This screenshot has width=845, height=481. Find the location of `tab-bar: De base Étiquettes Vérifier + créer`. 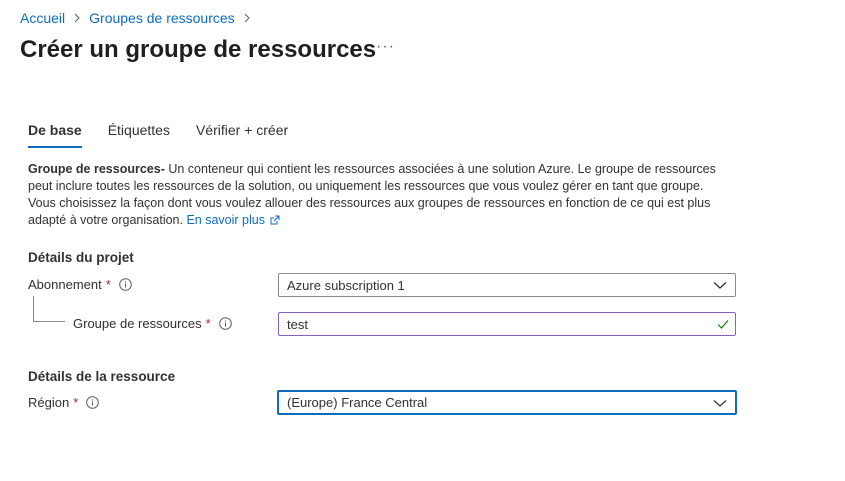

tab-bar: De base Étiquettes Vérifier + créer is located at coordinates (171, 135).